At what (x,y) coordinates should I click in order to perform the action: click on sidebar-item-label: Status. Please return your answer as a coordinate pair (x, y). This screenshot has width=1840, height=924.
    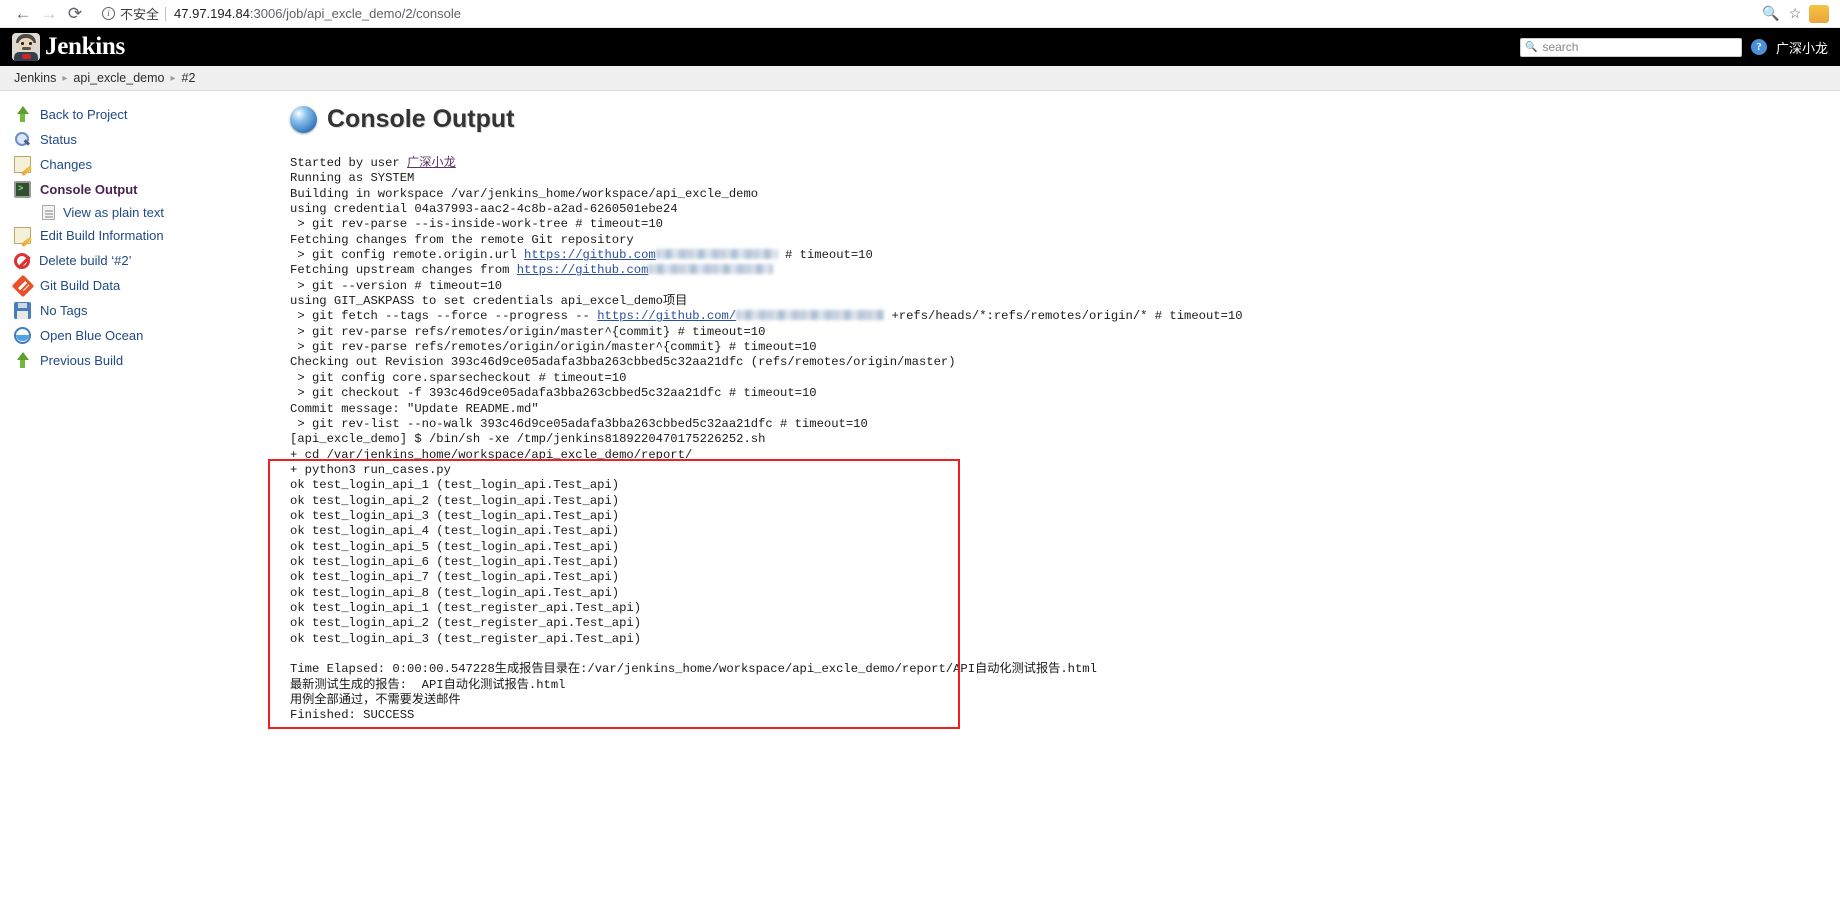
    Looking at the image, I should click on (58, 139).